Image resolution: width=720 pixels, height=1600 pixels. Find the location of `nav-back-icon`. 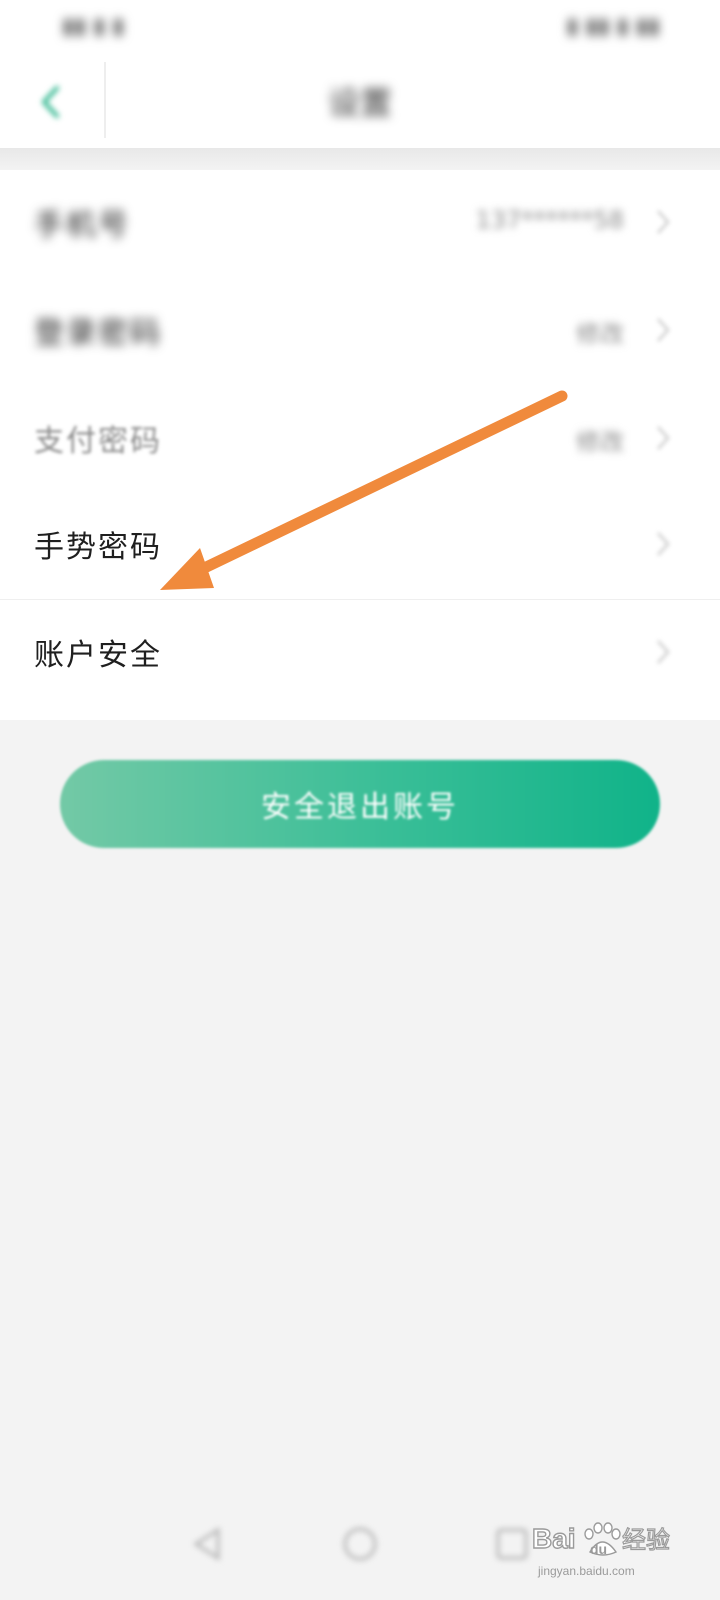

nav-back-icon is located at coordinates (208, 1544).